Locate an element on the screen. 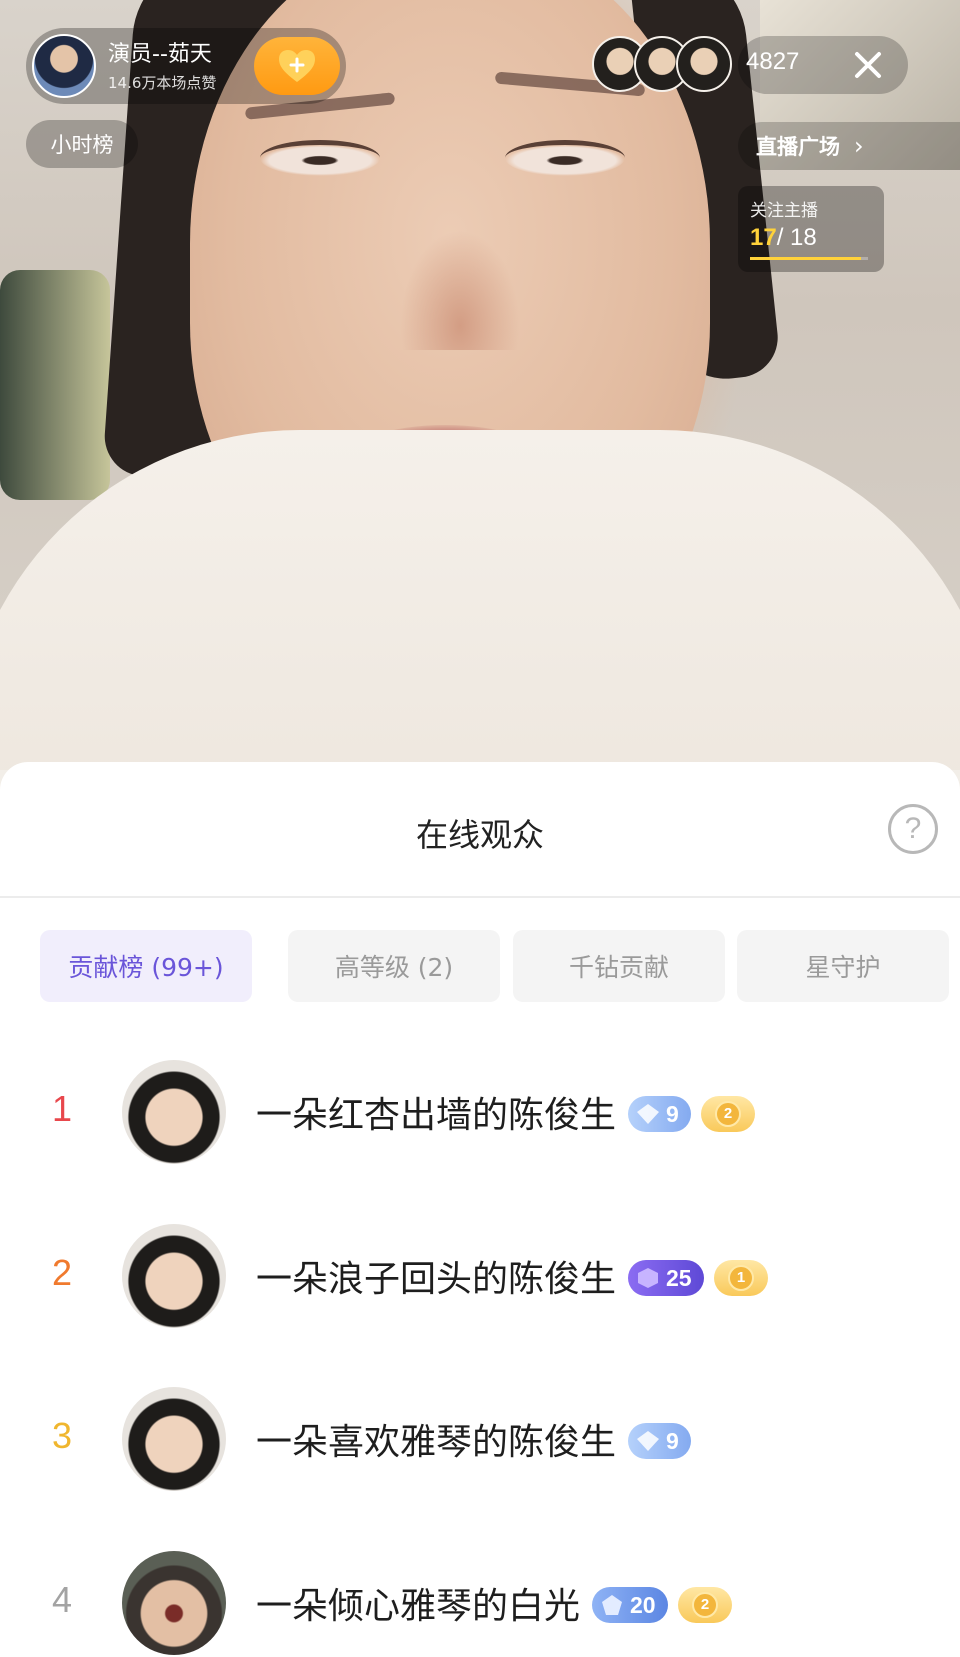 The image size is (960, 1657). follow-button is located at coordinates (297, 66).